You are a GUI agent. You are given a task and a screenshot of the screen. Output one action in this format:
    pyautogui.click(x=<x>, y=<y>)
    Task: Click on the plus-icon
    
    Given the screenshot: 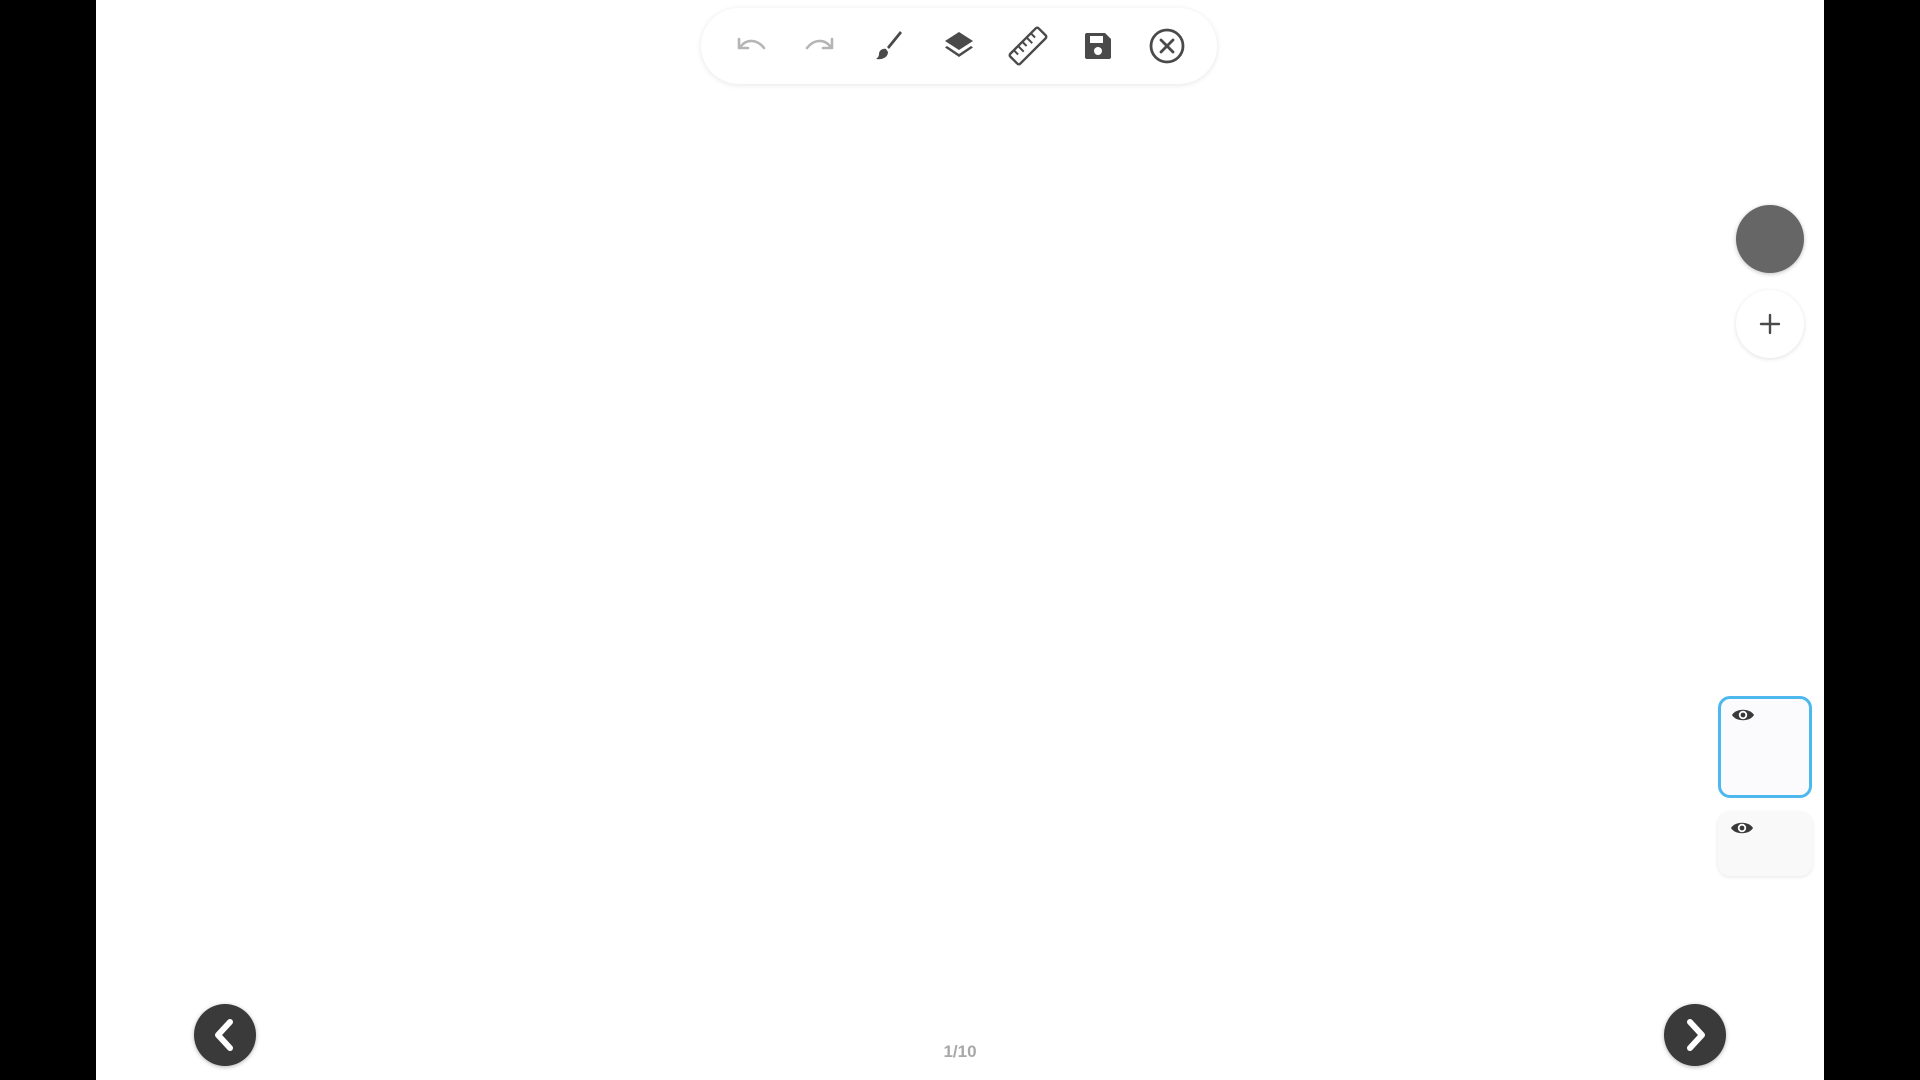 What is the action you would take?
    pyautogui.click(x=1770, y=324)
    